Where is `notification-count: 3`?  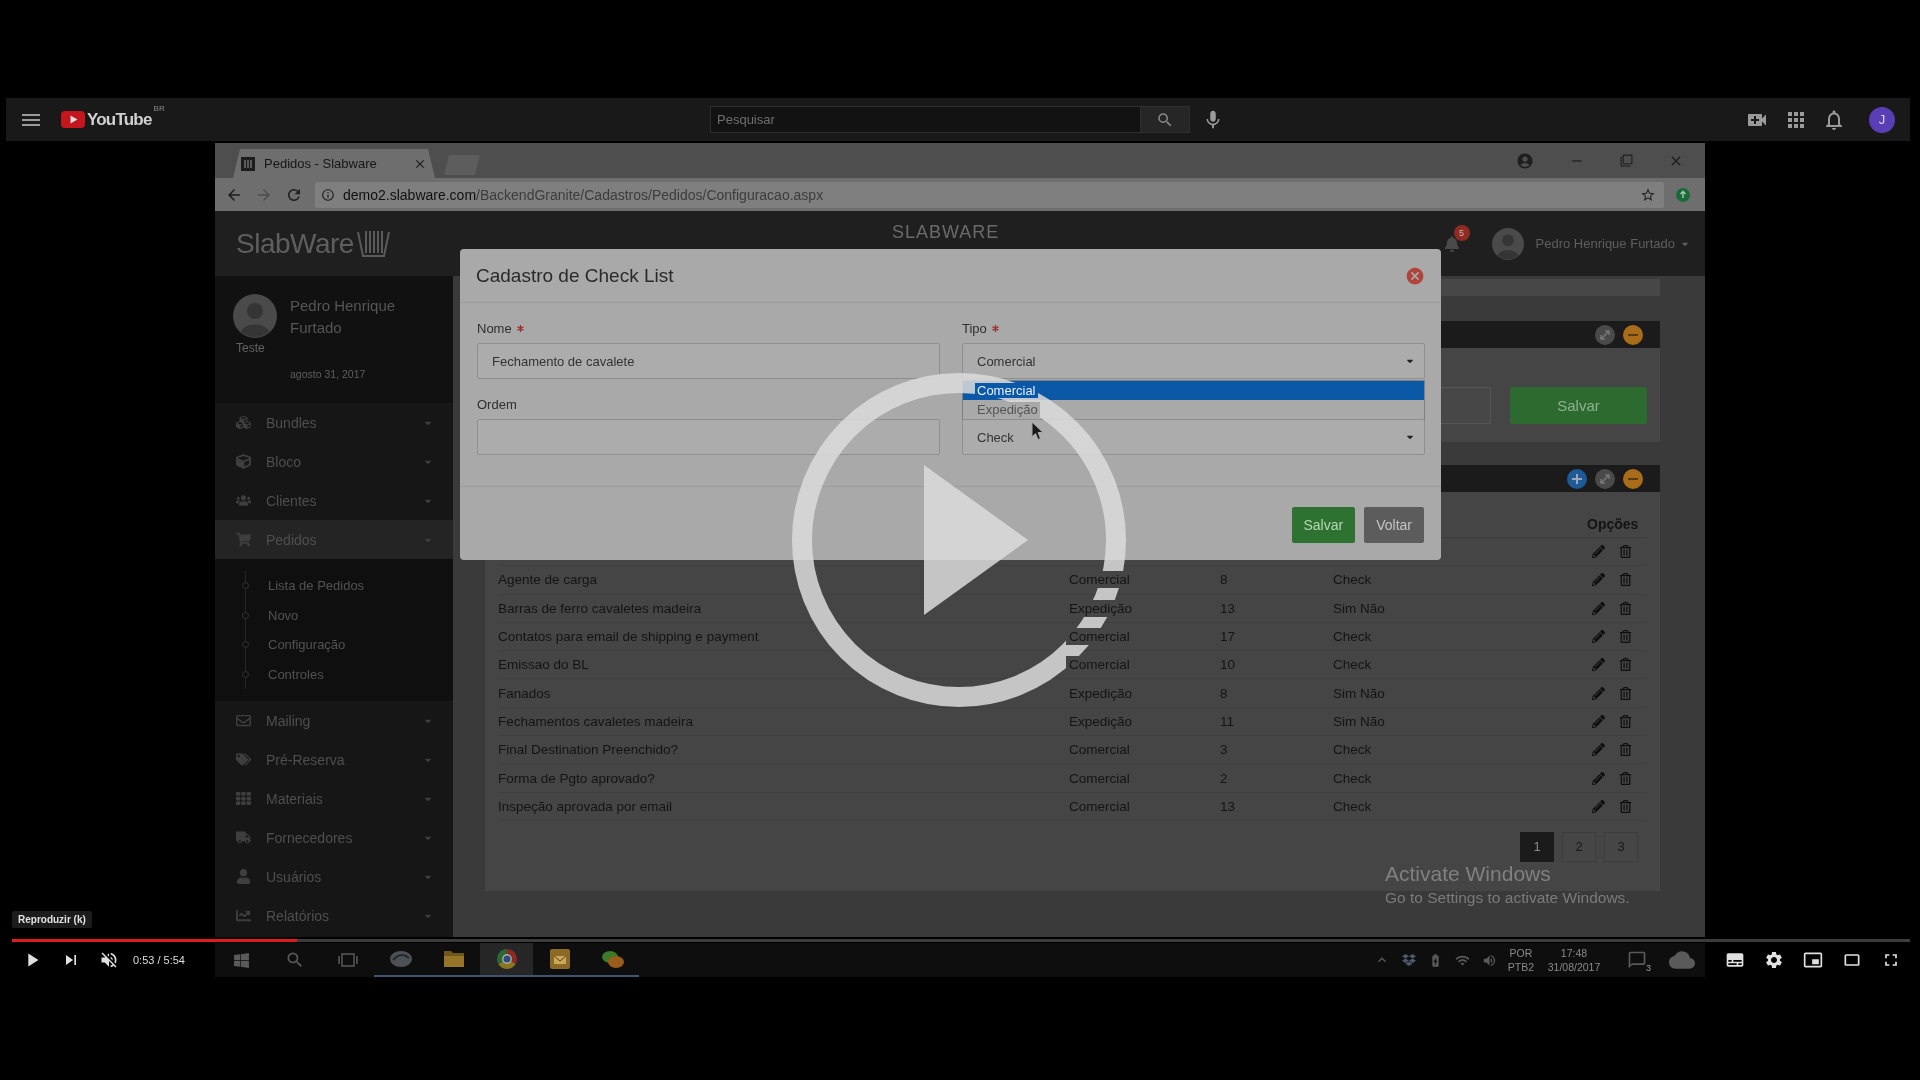 notification-count: 3 is located at coordinates (1648, 968).